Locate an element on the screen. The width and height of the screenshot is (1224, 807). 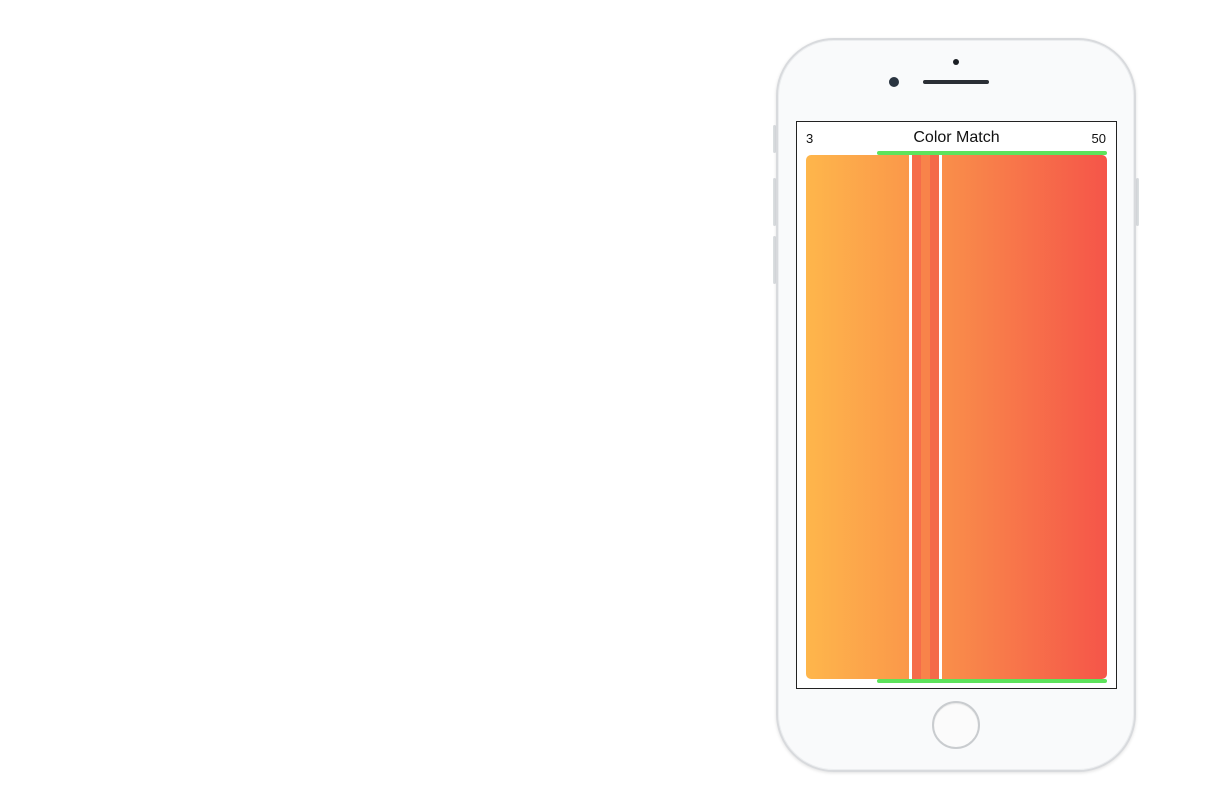
progress-bar-bottom is located at coordinates (992, 681).